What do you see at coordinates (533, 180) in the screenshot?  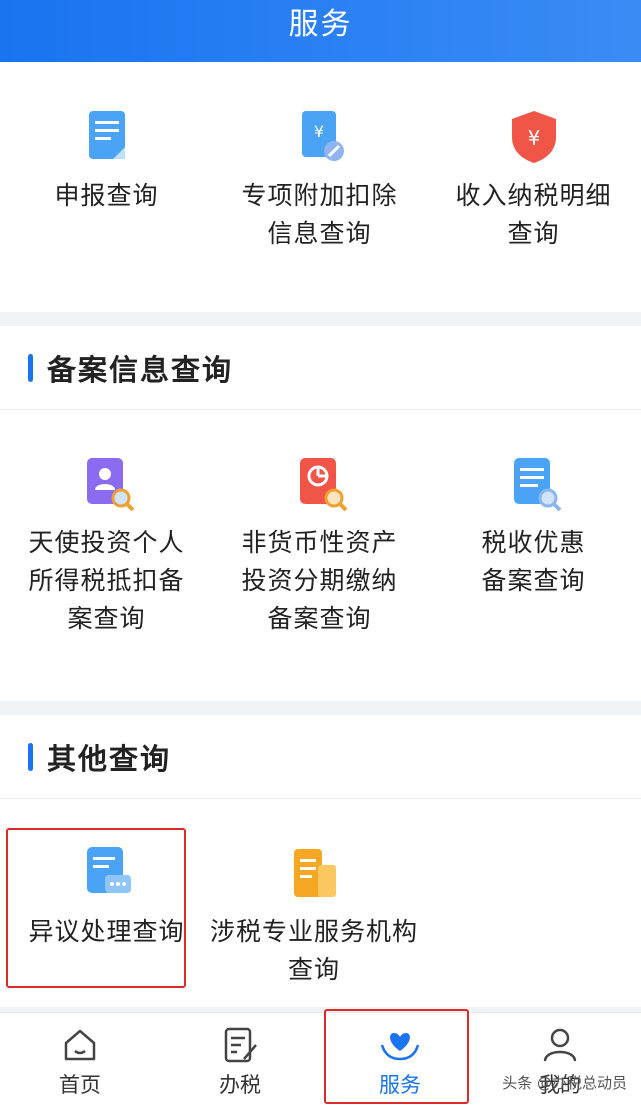 I see `income-tax-detail-query-item: ¥ 收入纳税明细 查询` at bounding box center [533, 180].